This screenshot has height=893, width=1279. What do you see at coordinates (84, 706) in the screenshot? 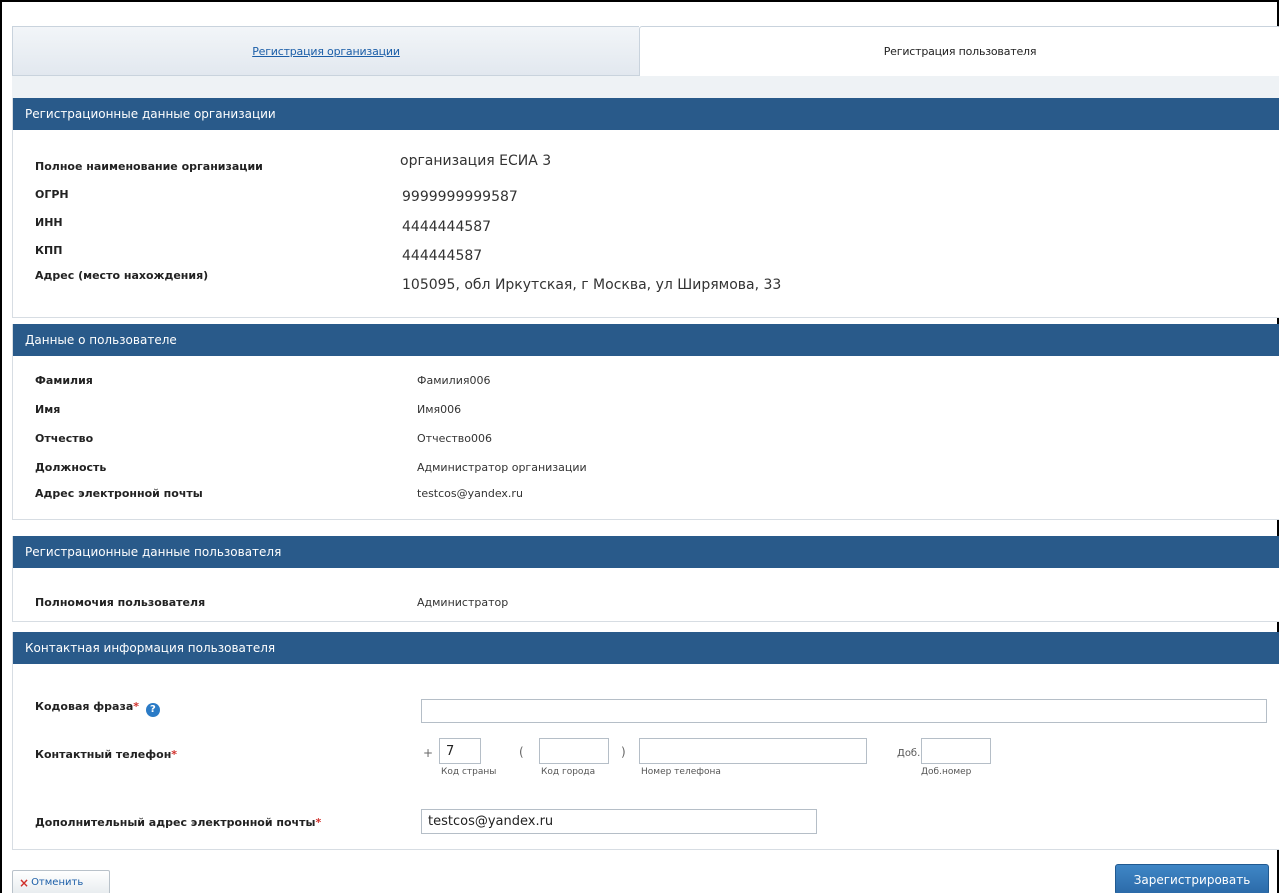
I see `code-phrase-label-text: Кодовая фраза` at bounding box center [84, 706].